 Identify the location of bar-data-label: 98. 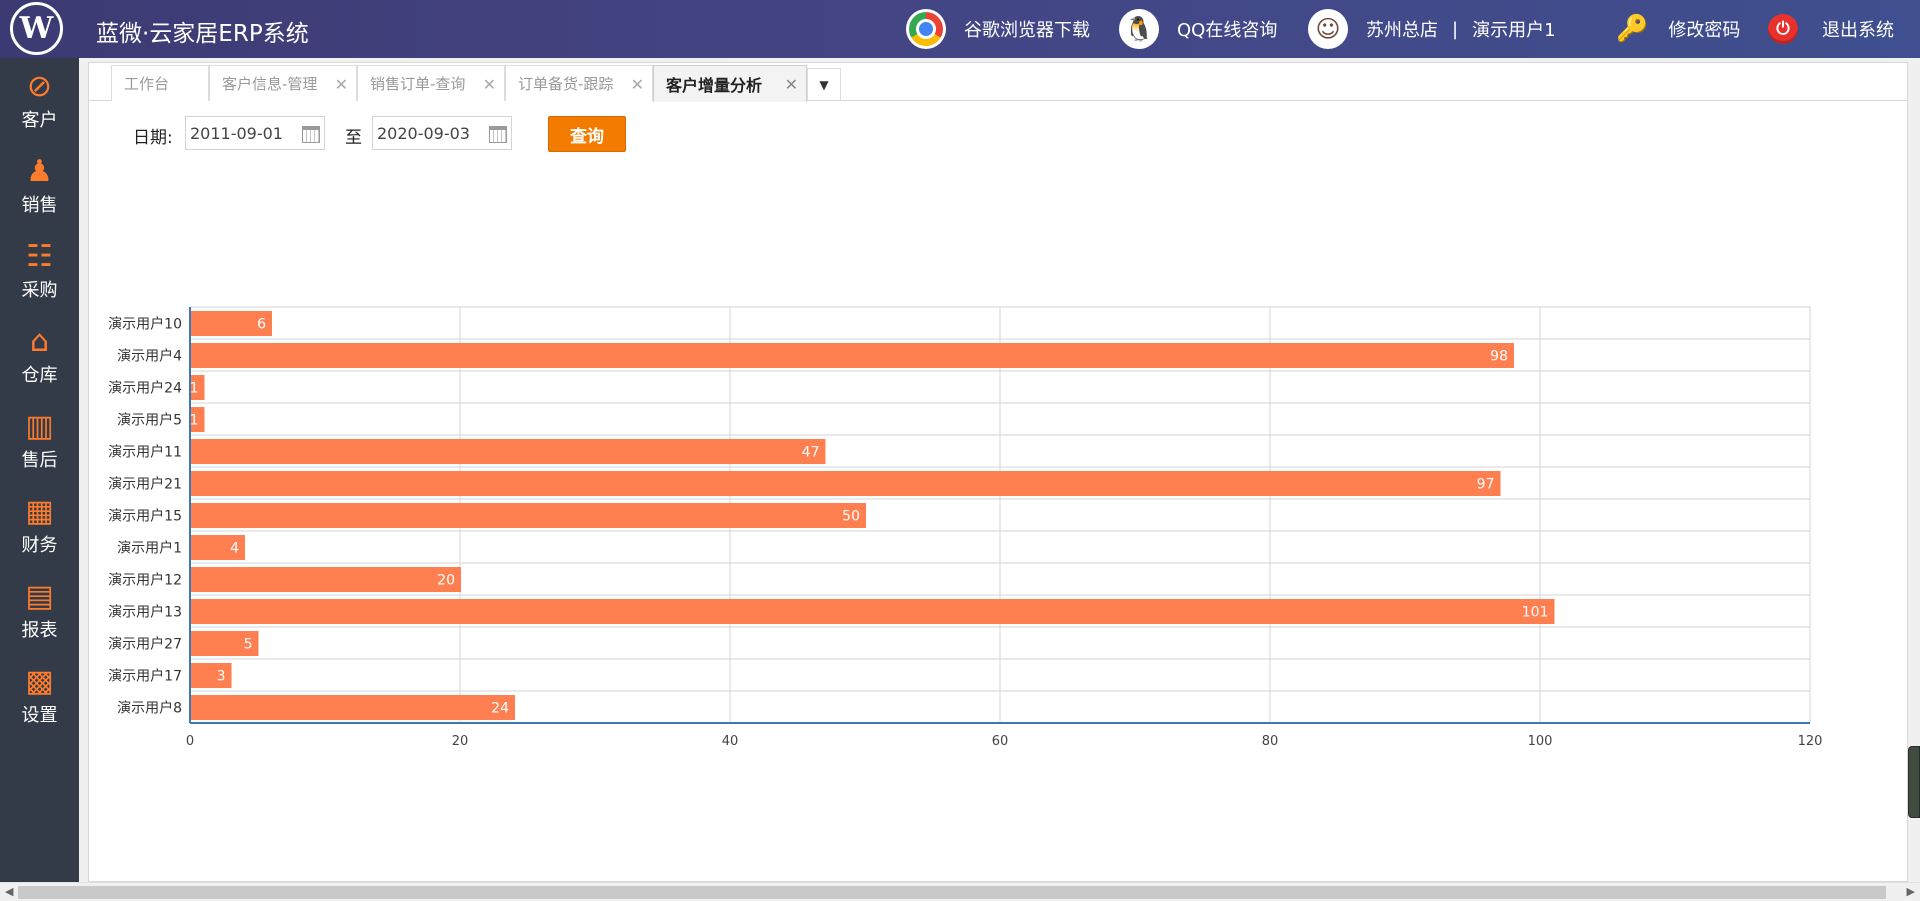
(1499, 357).